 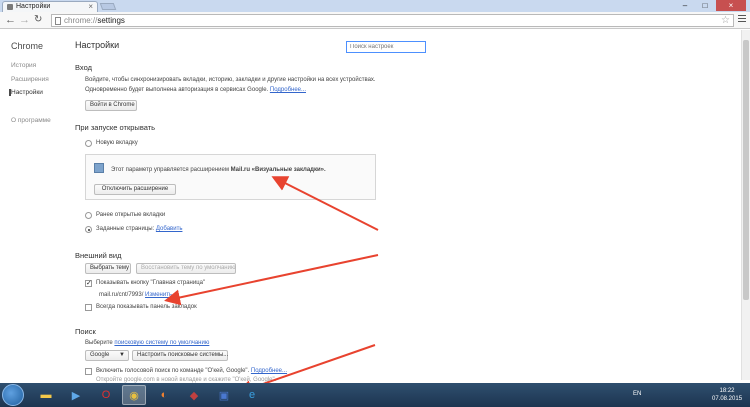 I want to click on bookmark-star-icon: ☆, so click(x=725, y=20).